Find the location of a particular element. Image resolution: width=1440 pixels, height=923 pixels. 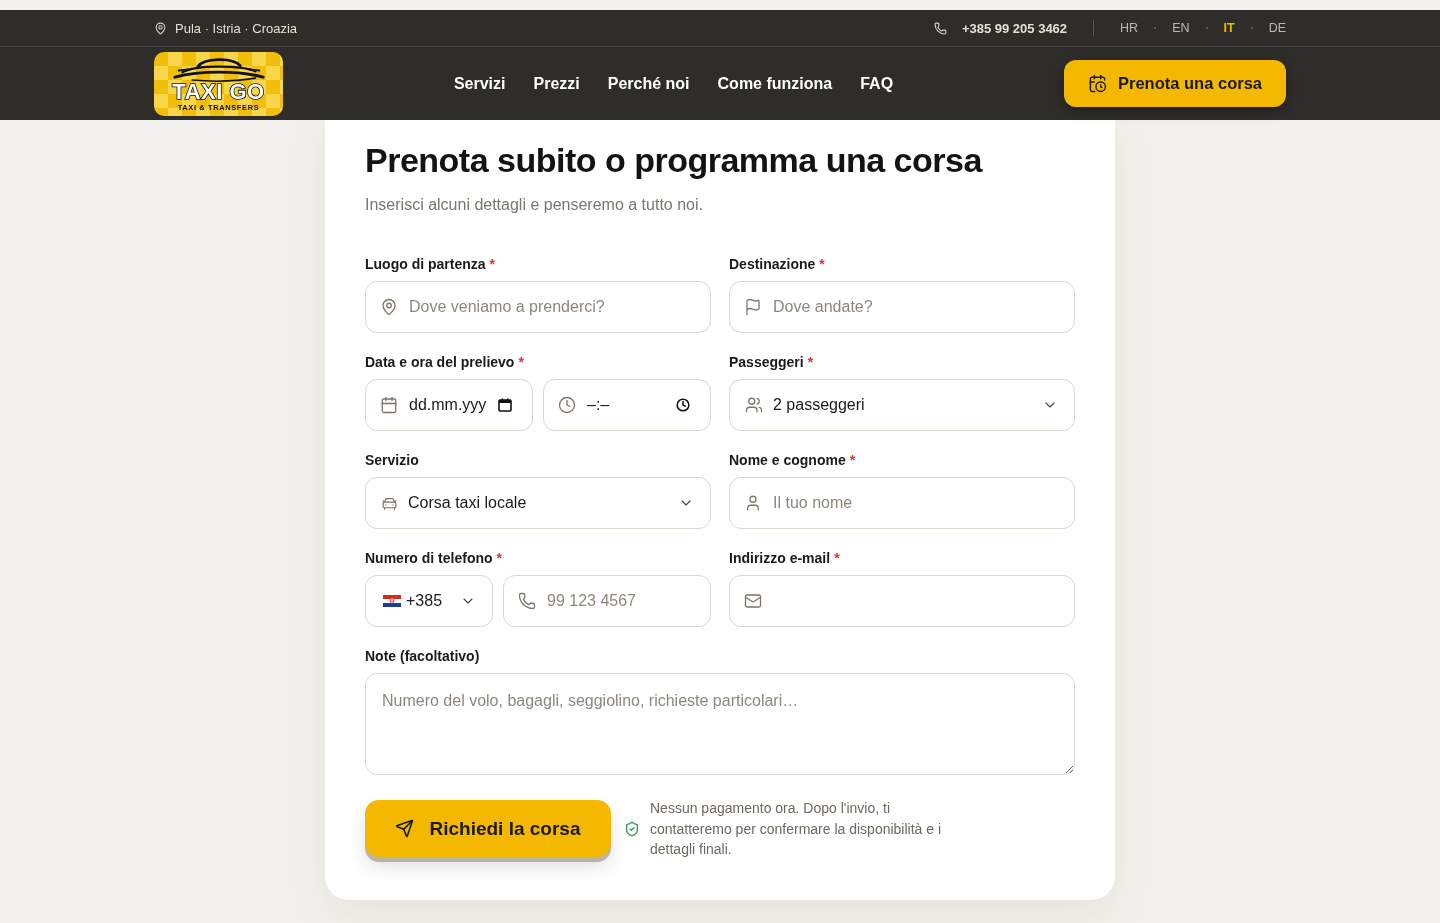

field-label: Indirizzo e-mail * is located at coordinates (785, 558).